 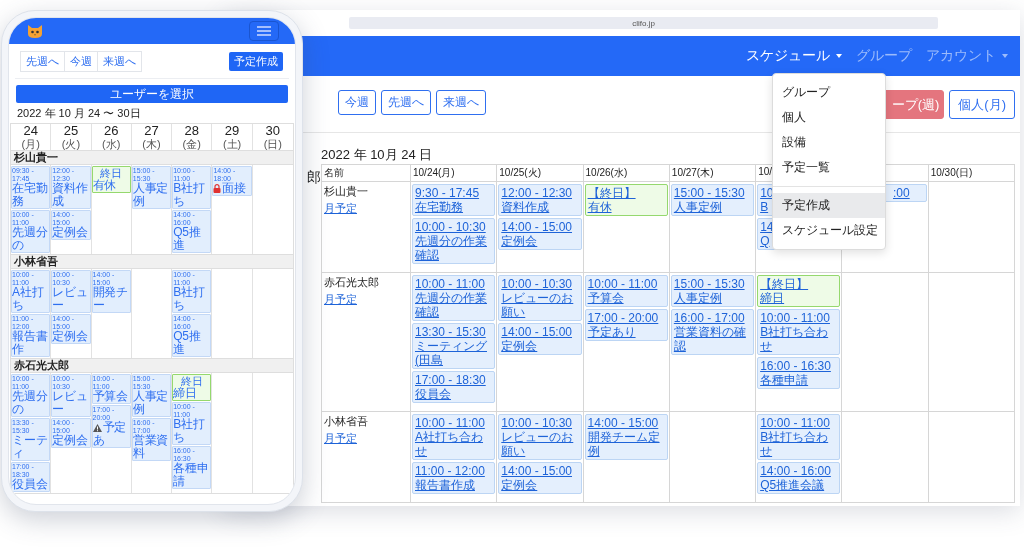 What do you see at coordinates (623, 318) in the screenshot?
I see `event-time-link: 17:00 - 20:00` at bounding box center [623, 318].